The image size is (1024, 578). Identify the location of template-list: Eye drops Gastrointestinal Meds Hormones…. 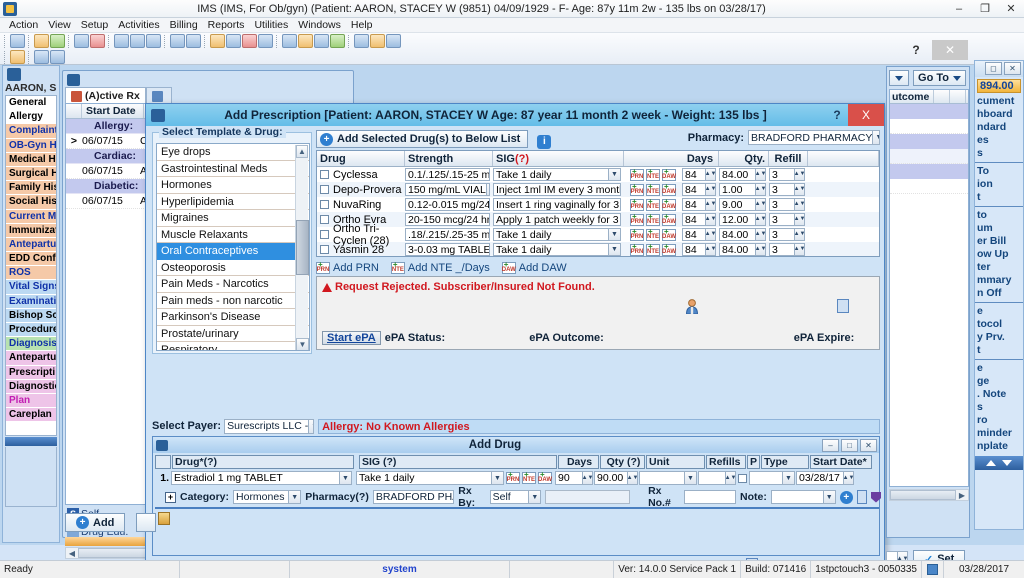
(233, 247).